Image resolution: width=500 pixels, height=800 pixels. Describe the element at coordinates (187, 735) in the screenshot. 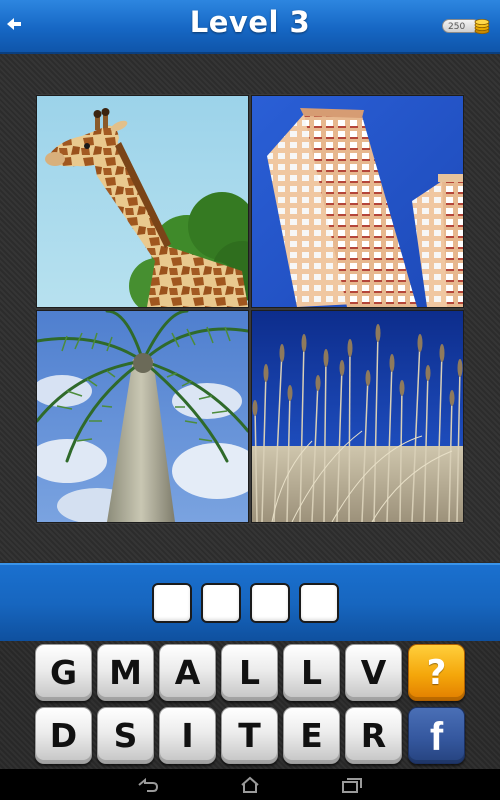

I see `letter-key: I` at that location.